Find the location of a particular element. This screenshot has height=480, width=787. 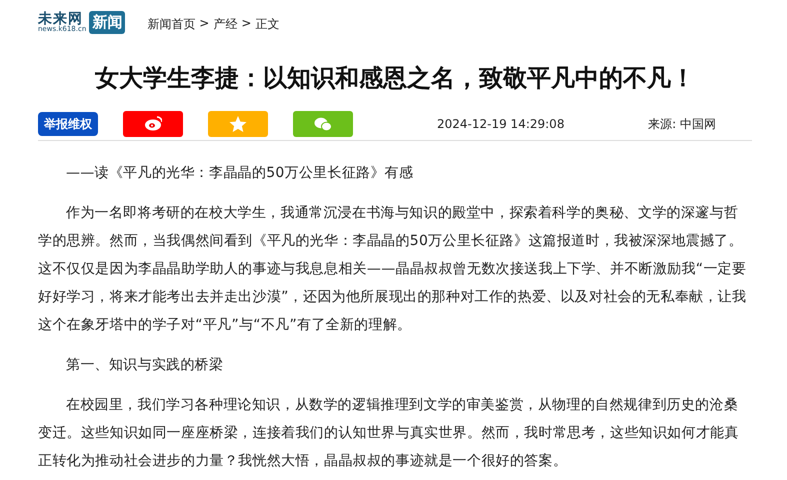

chat-bubbles-icon is located at coordinates (323, 124).